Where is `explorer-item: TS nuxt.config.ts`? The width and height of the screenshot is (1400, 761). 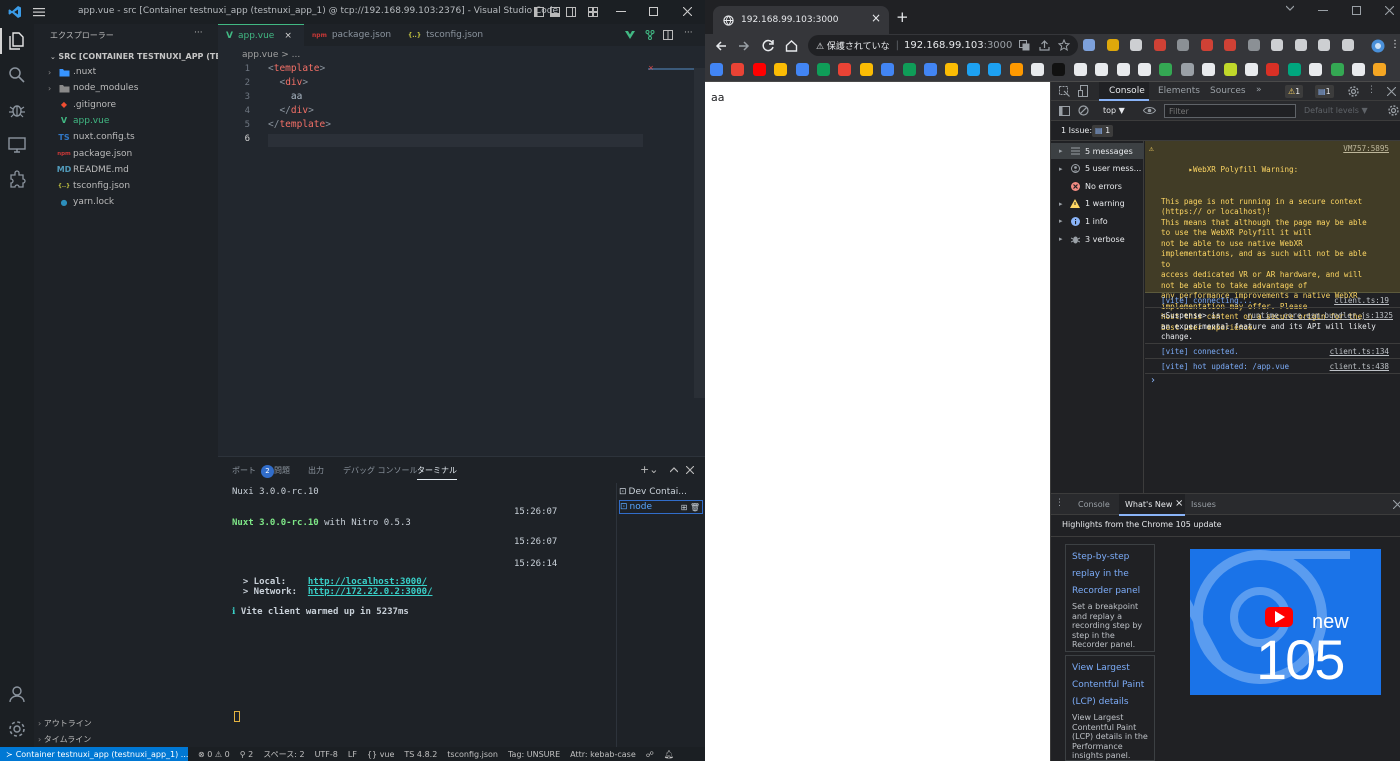
explorer-item: TS nuxt.config.ts is located at coordinates (91, 137).